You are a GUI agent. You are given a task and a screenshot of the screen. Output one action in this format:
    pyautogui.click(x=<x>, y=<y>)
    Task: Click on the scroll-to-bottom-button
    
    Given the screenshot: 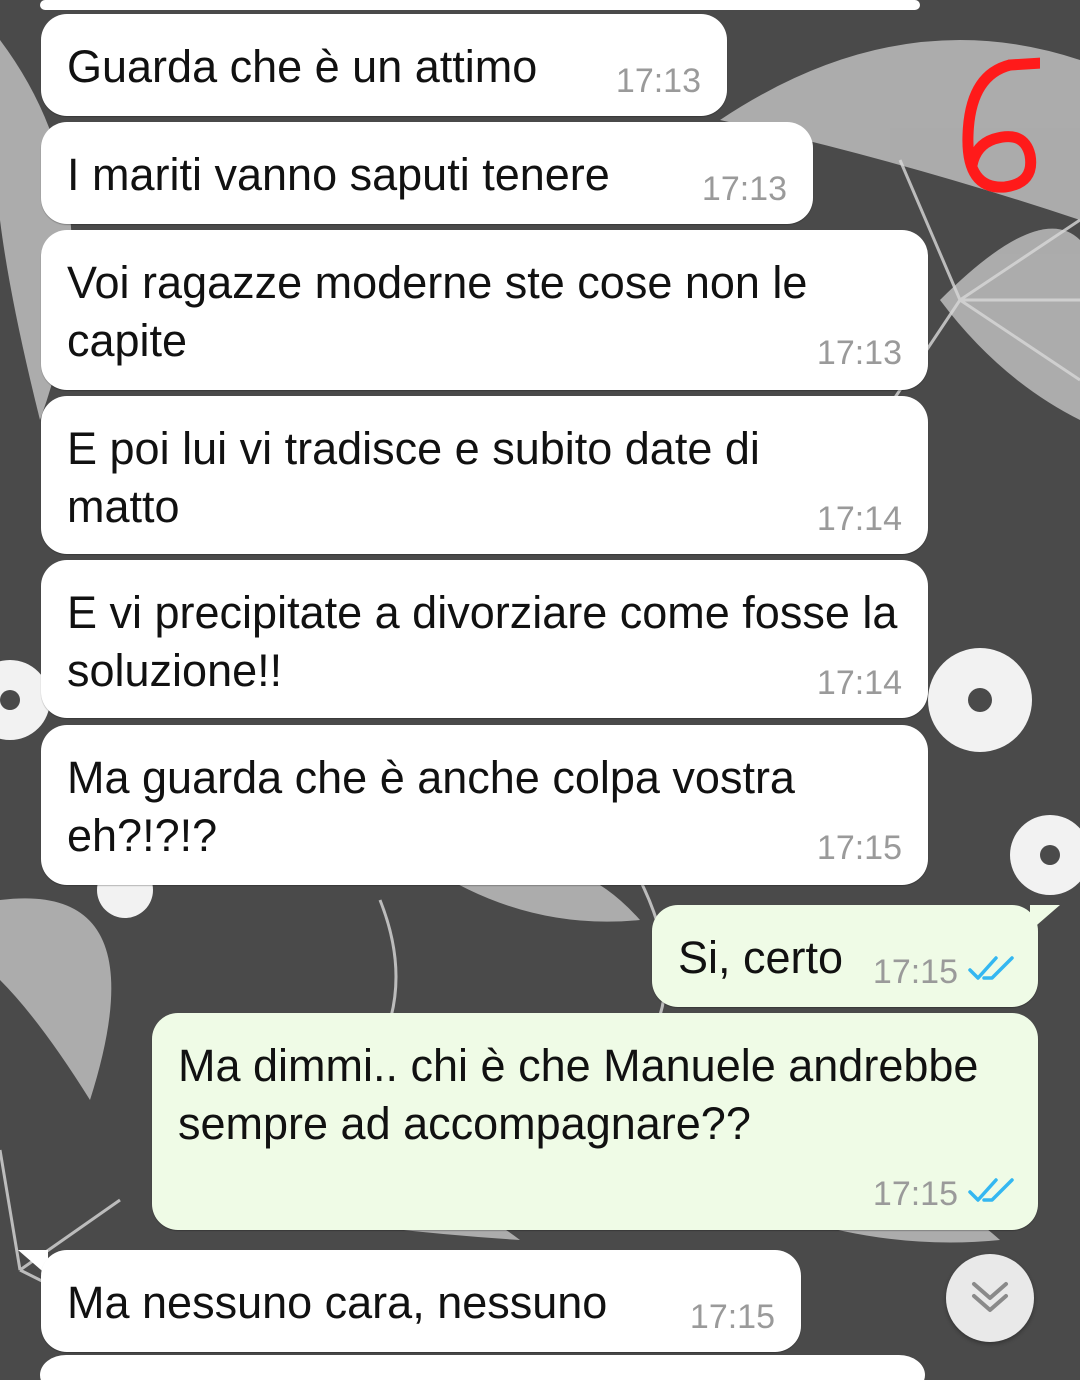 What is the action you would take?
    pyautogui.click(x=990, y=1298)
    